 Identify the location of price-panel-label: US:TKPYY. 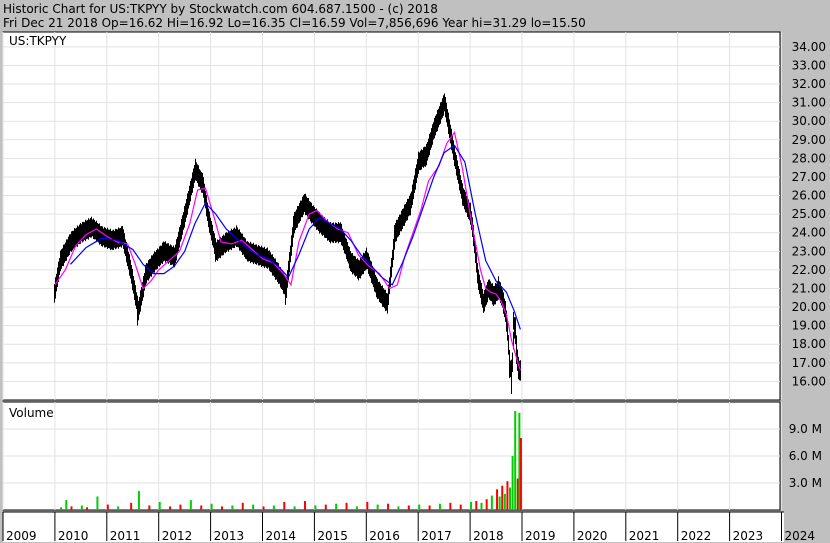
(38, 41).